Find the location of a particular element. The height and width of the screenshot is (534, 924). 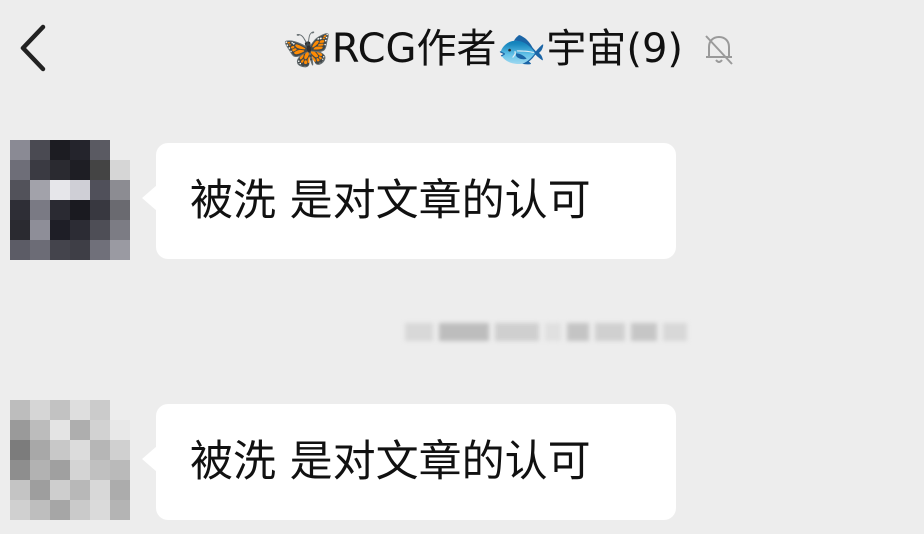

back-button is located at coordinates (32, 48).